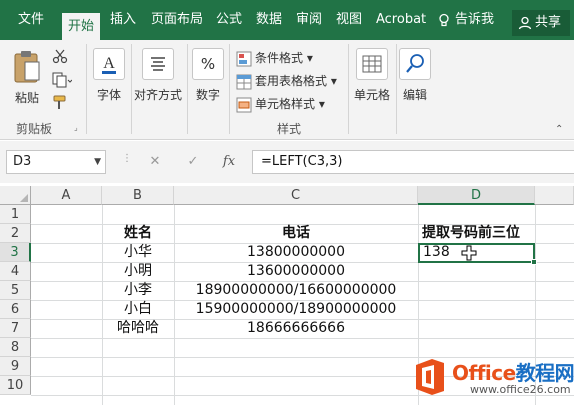 The image size is (574, 405). I want to click on clipboard-group-label: 剪贴板, so click(34, 129).